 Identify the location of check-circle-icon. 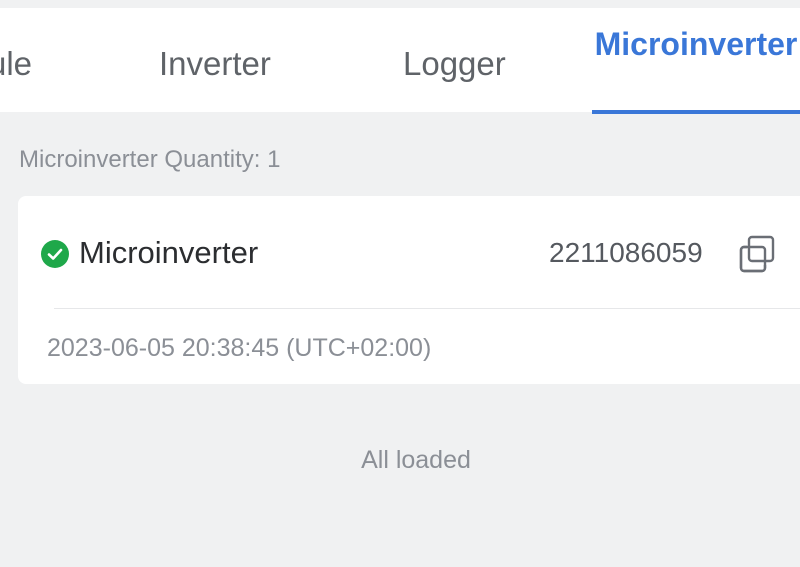
(55, 254).